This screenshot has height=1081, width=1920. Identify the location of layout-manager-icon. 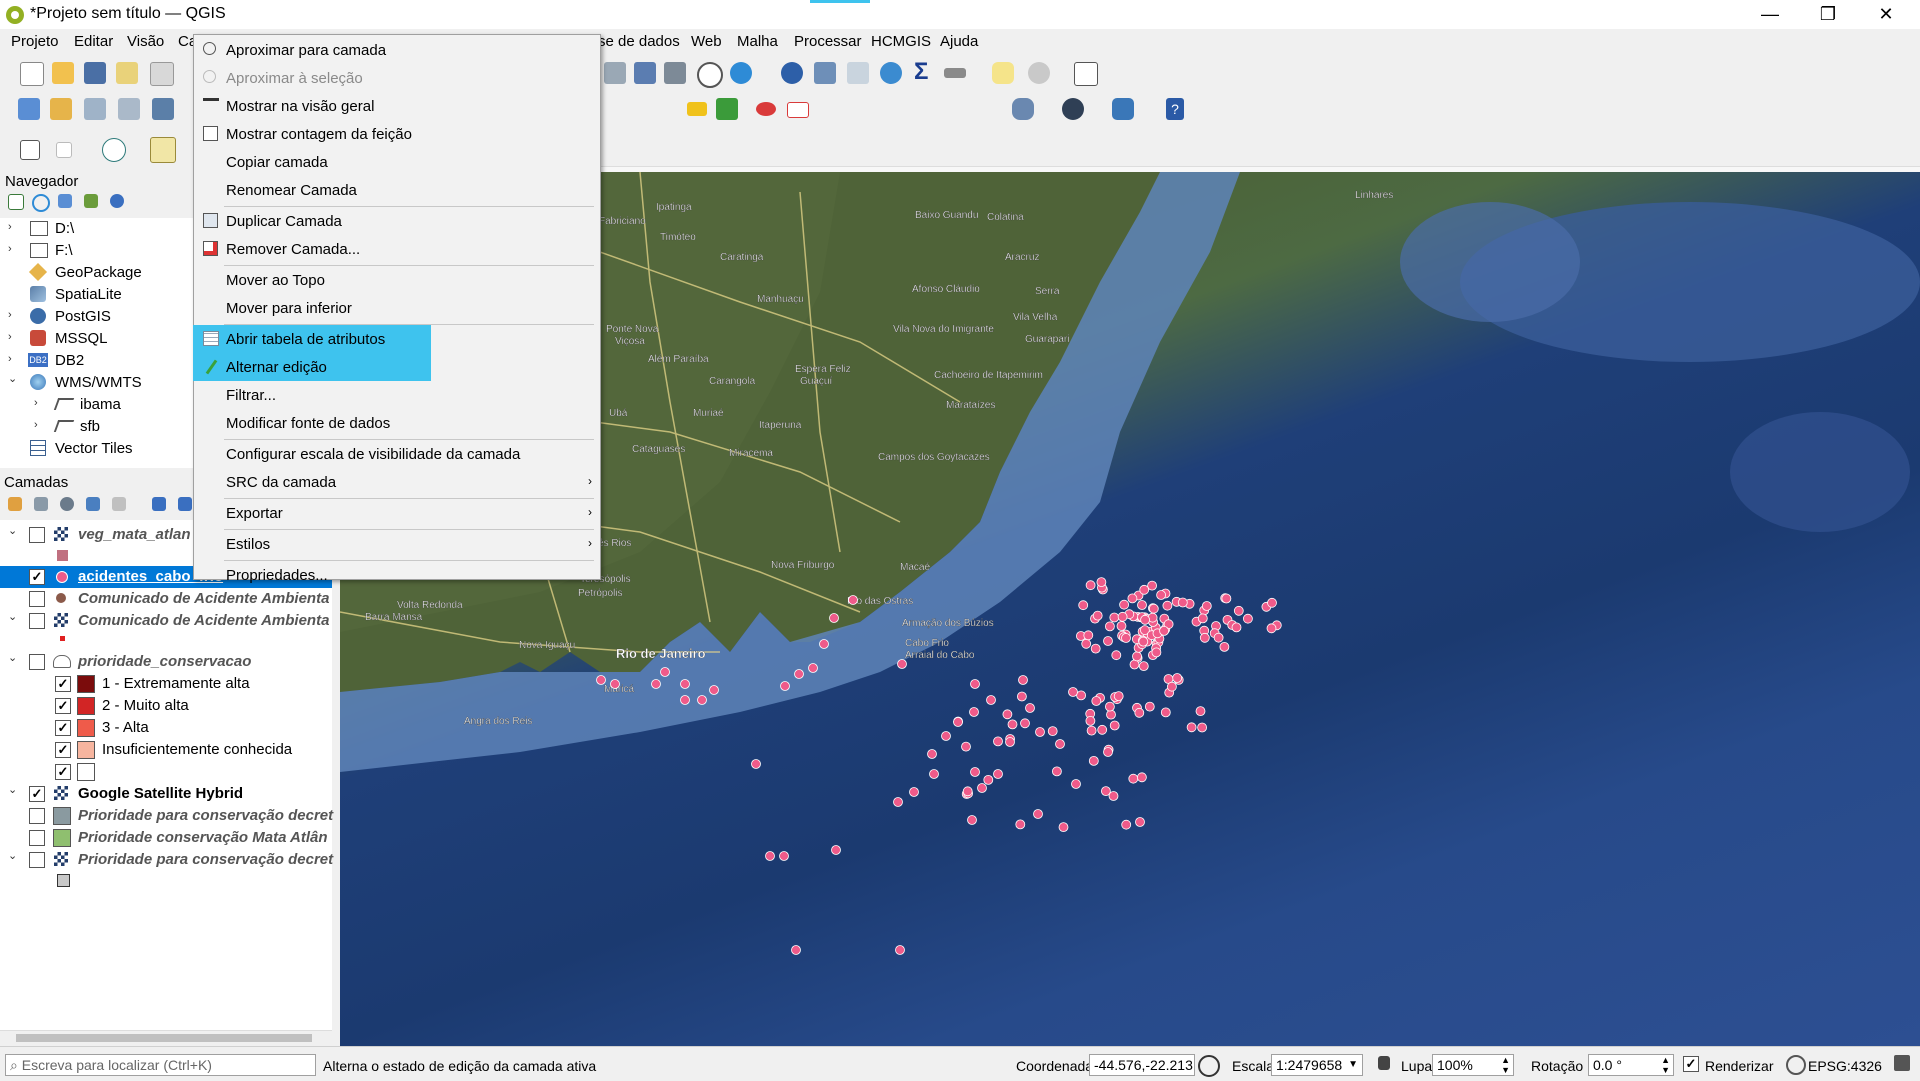
(162, 74).